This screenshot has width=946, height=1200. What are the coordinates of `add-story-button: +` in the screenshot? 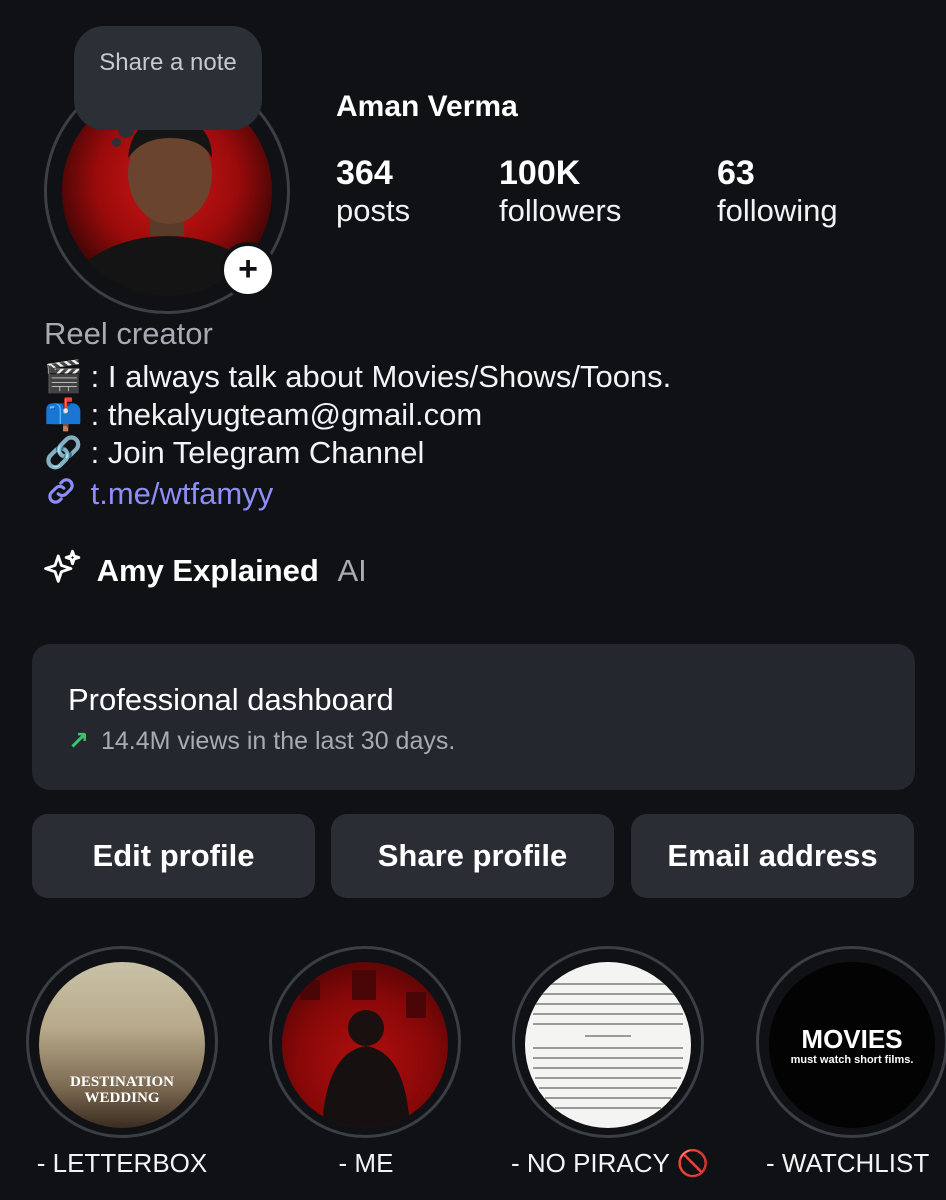 It's located at (248, 270).